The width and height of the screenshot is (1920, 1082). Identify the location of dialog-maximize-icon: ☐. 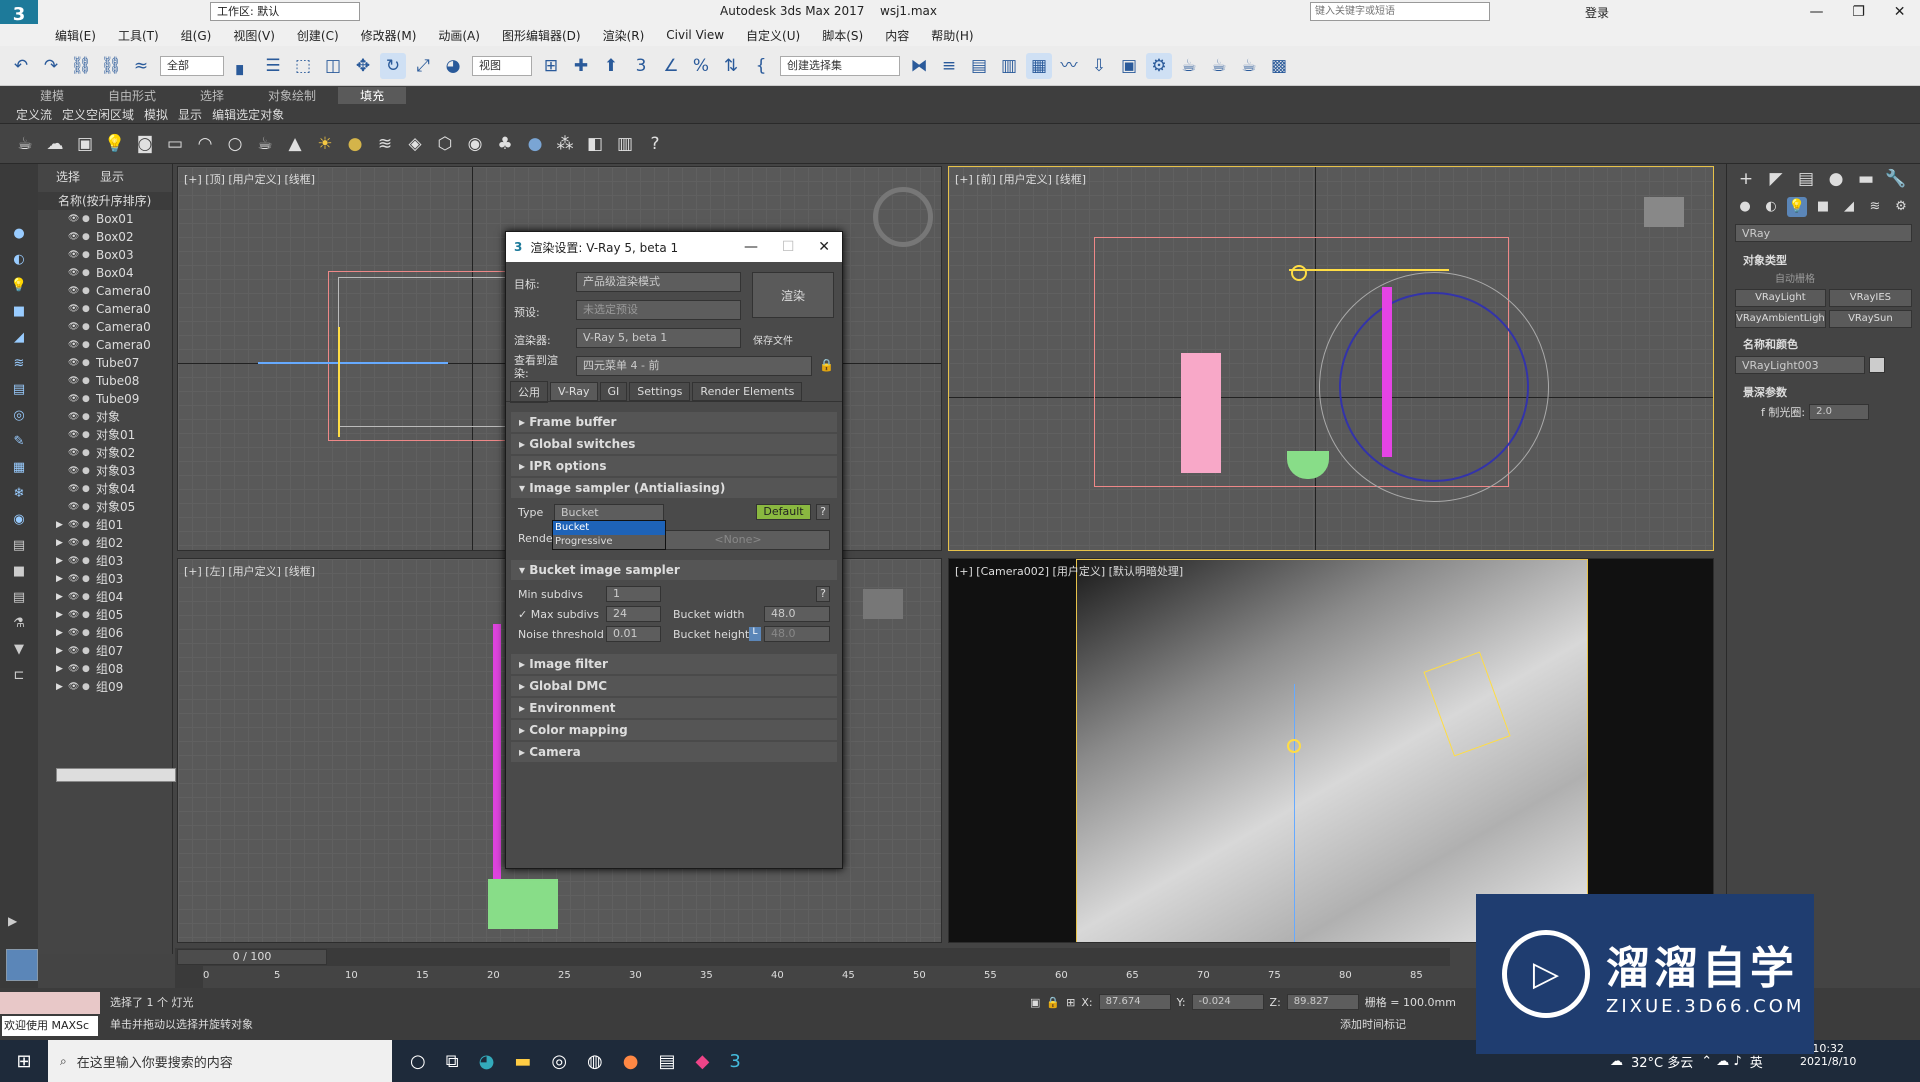
(788, 247).